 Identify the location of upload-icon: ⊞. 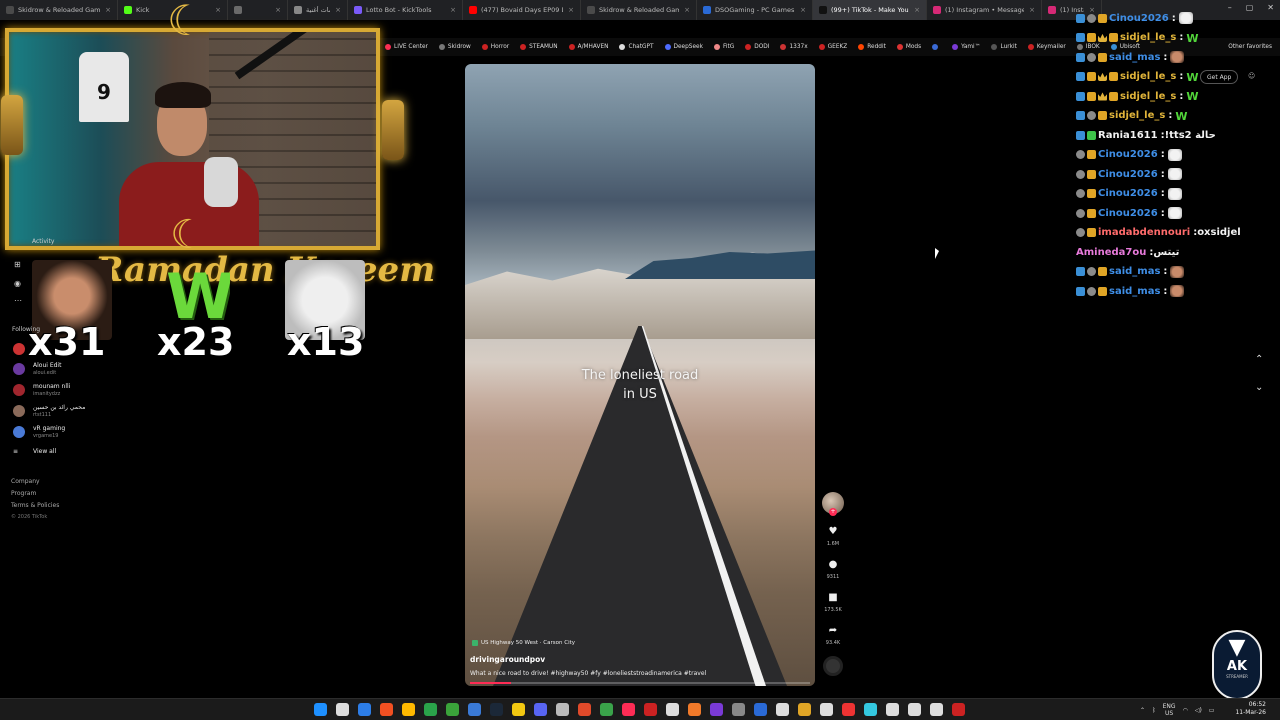
(17, 264).